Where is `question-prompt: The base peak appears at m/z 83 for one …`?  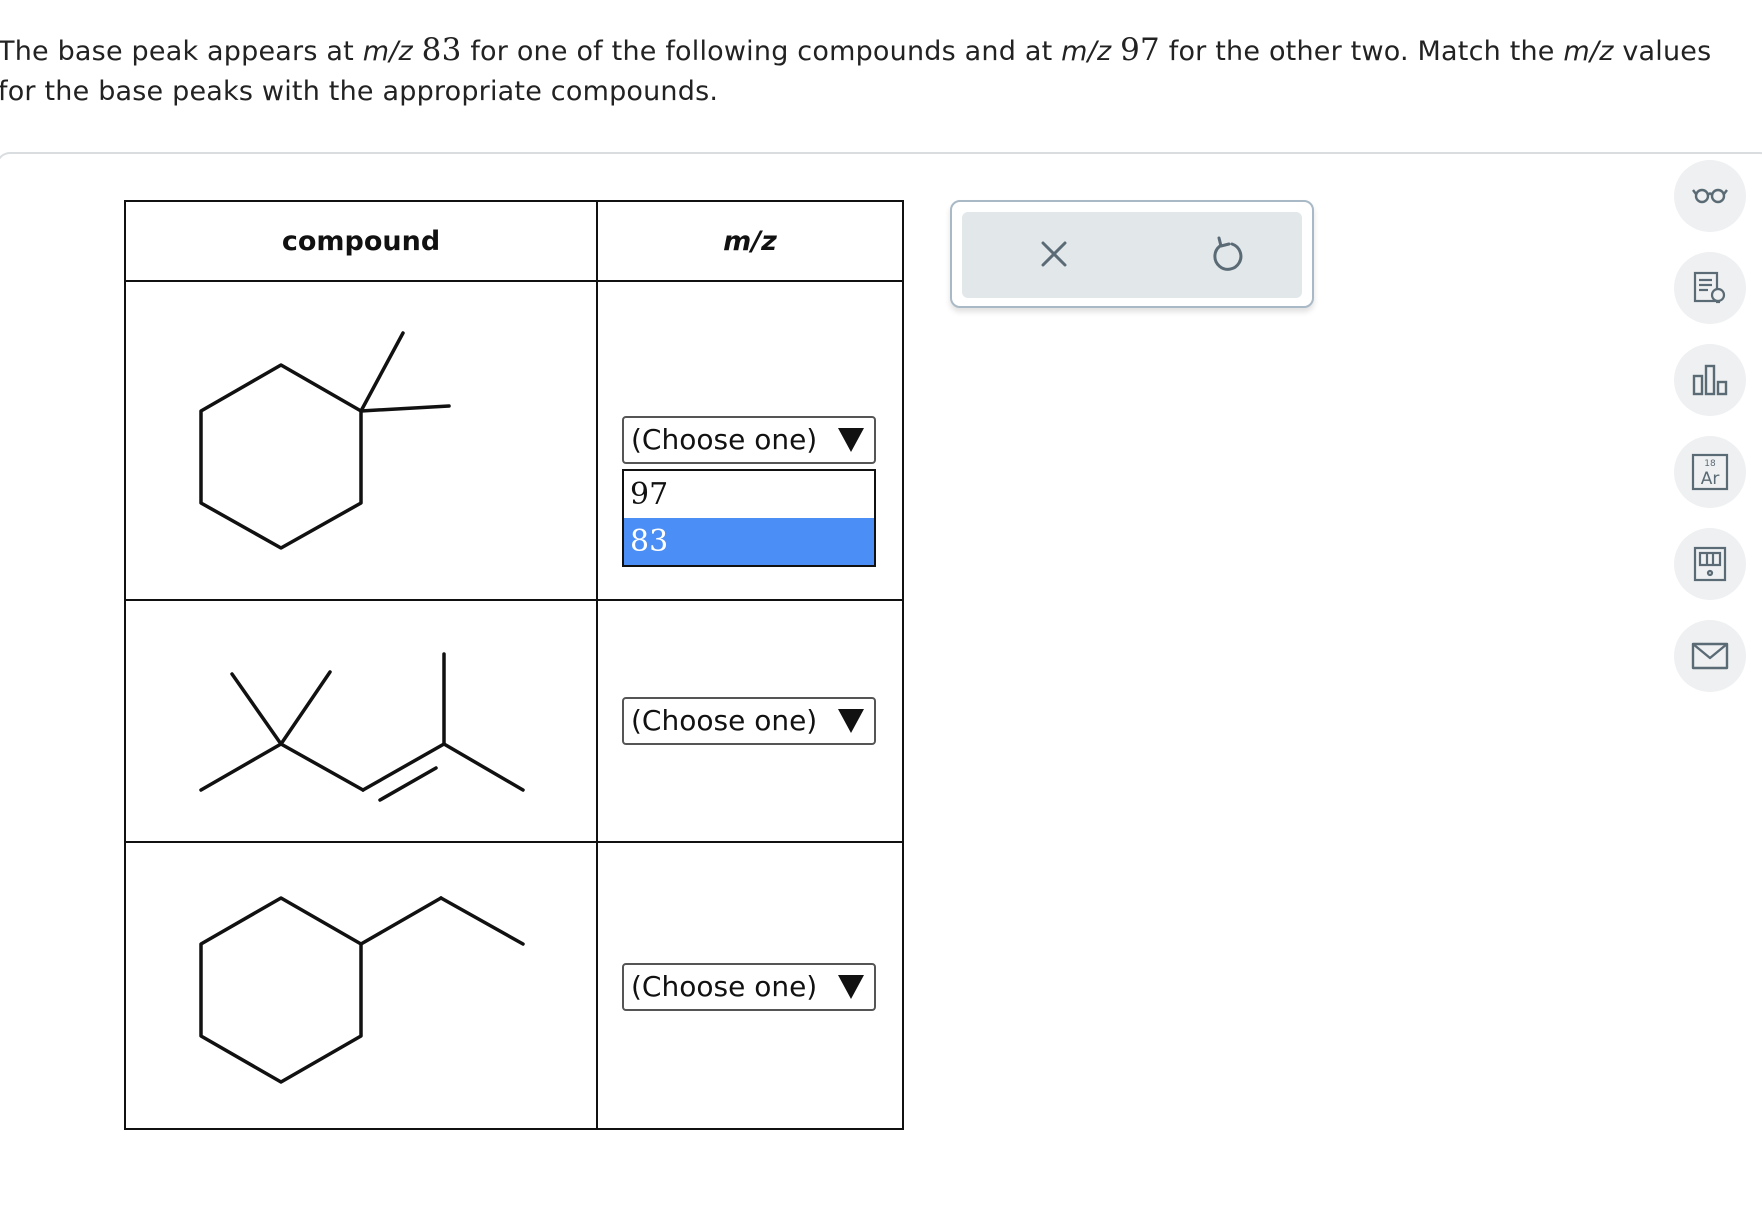 question-prompt: The base peak appears at m/z 83 for one … is located at coordinates (881, 71).